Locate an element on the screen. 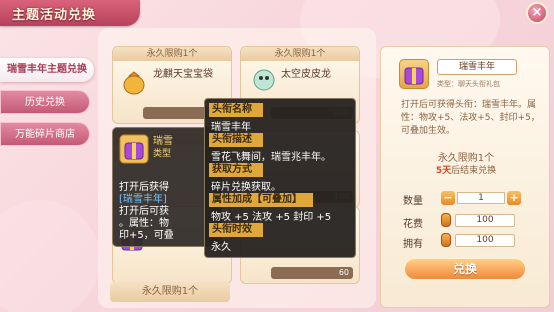 The height and width of the screenshot is (312, 554). item-icon-frame is located at coordinates (414, 74).